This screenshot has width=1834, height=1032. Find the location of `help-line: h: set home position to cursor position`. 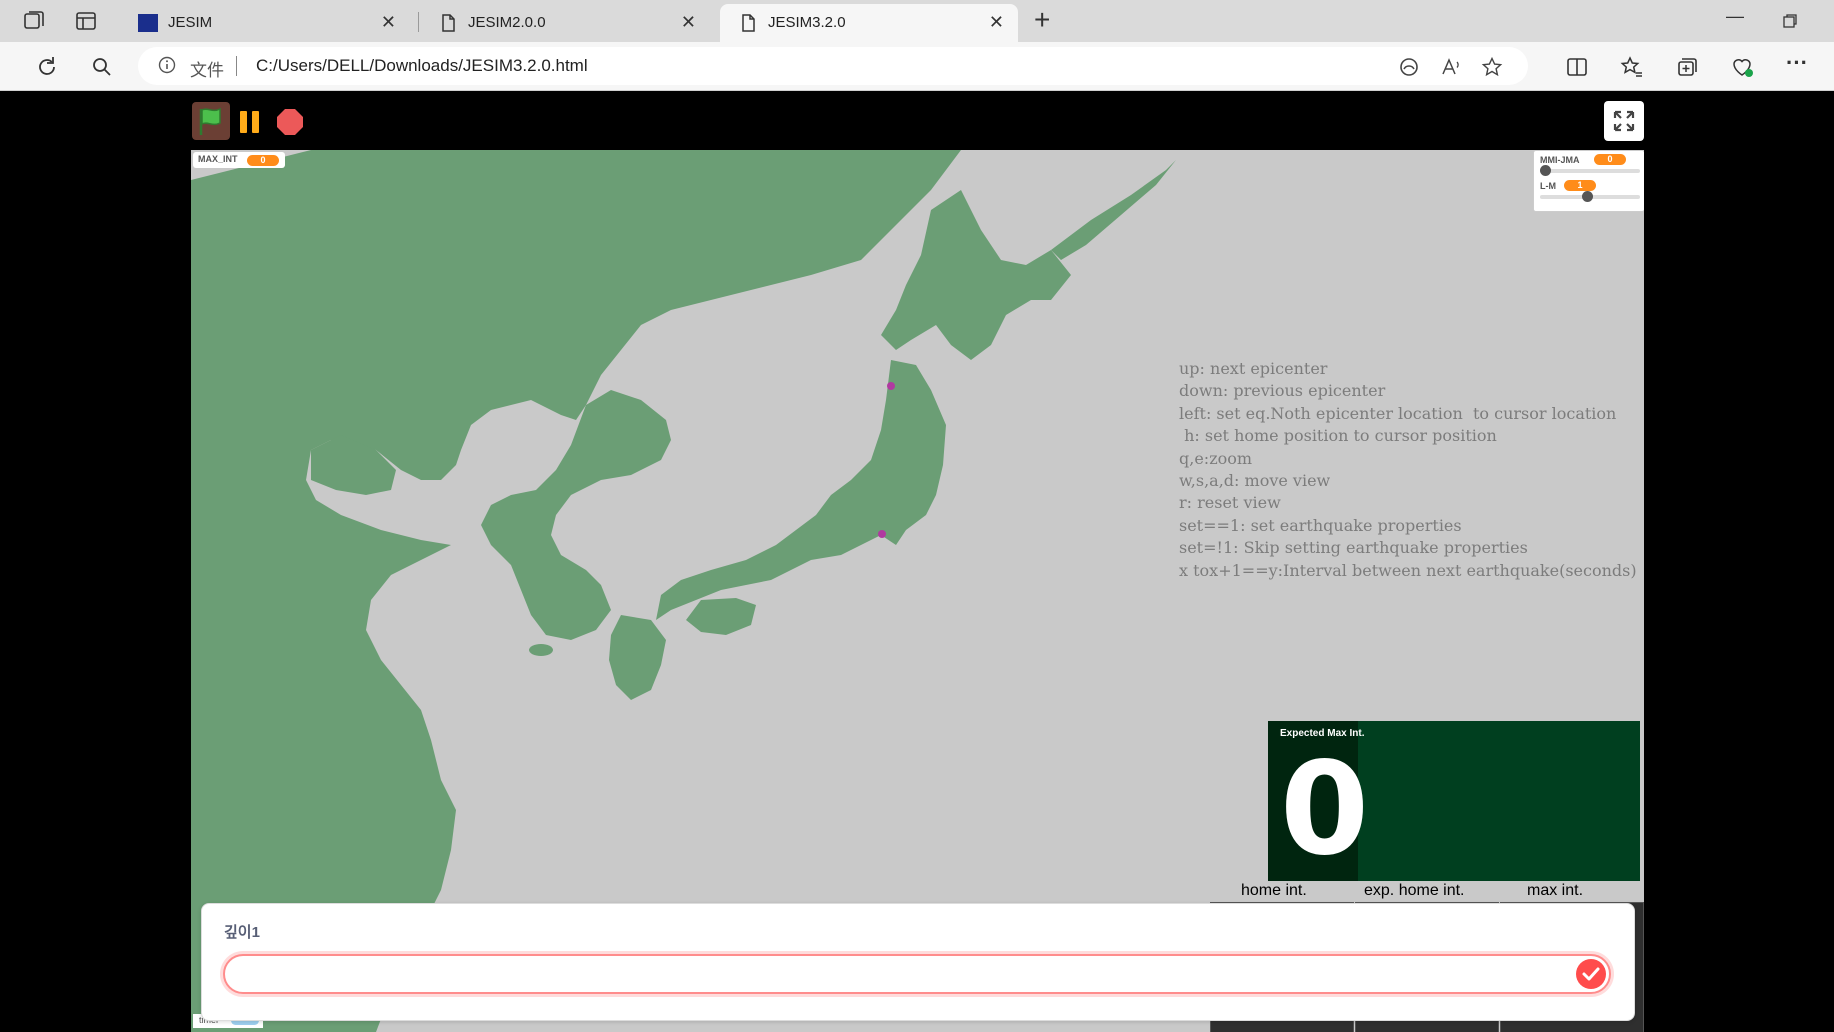

help-line: h: set home position to cursor position is located at coordinates (1338, 436).